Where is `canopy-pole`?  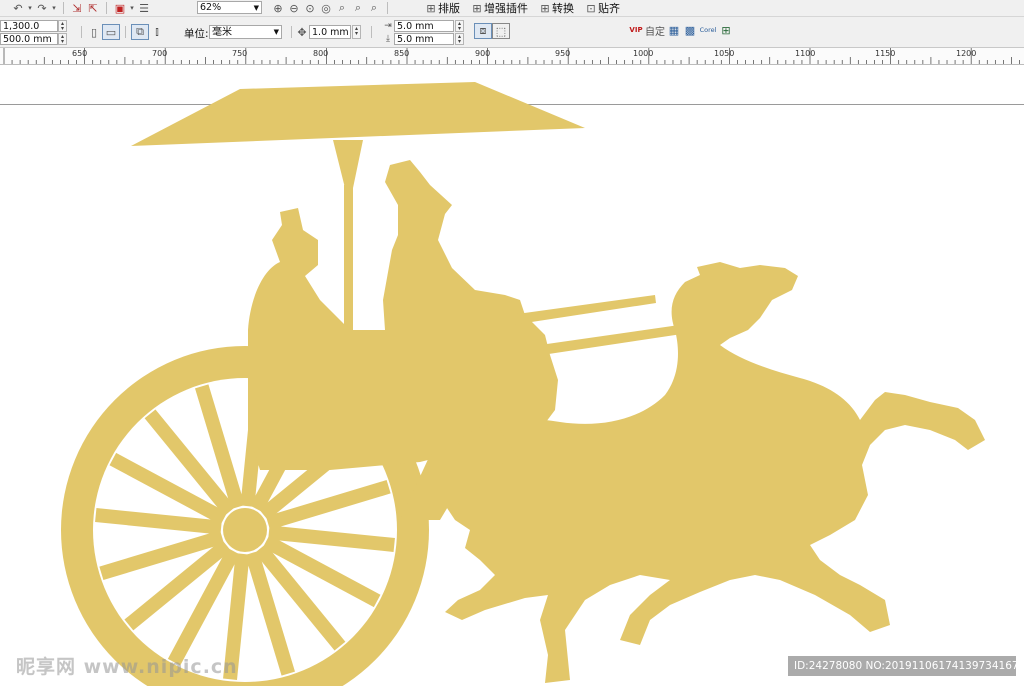
canopy-pole is located at coordinates (348, 265).